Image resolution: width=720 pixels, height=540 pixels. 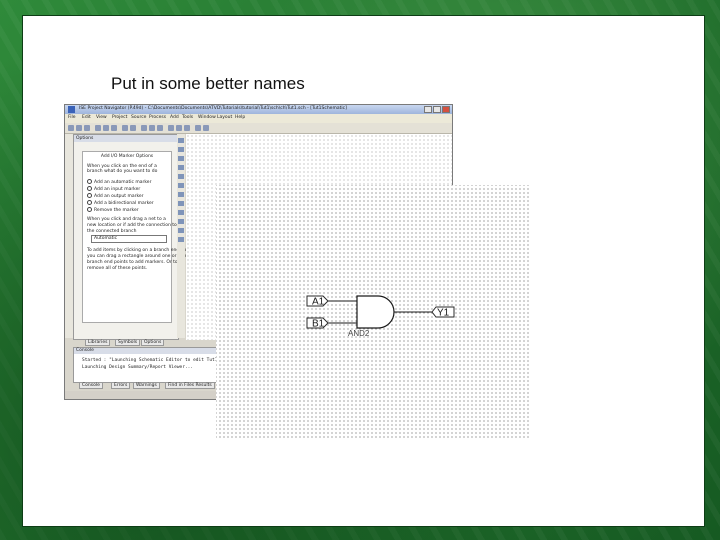 What do you see at coordinates (113, 210) in the screenshot?
I see `option-remove: Remove the marker` at bounding box center [113, 210].